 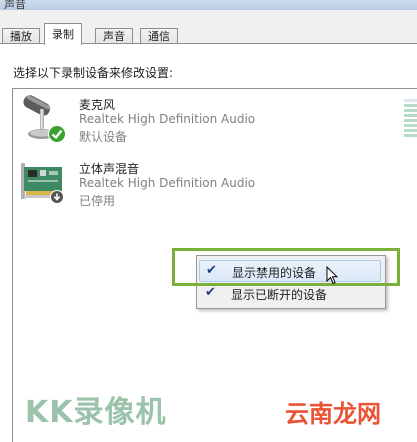 What do you see at coordinates (97, 201) in the screenshot?
I see `device-status: 已停用` at bounding box center [97, 201].